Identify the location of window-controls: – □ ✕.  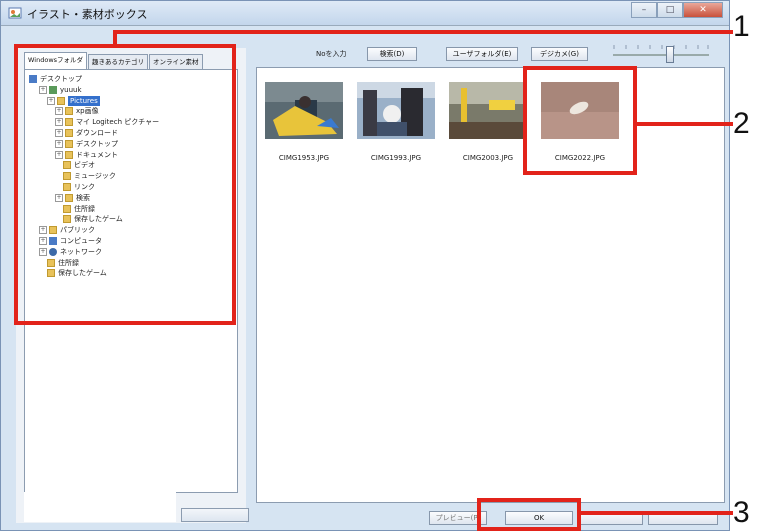
(677, 10).